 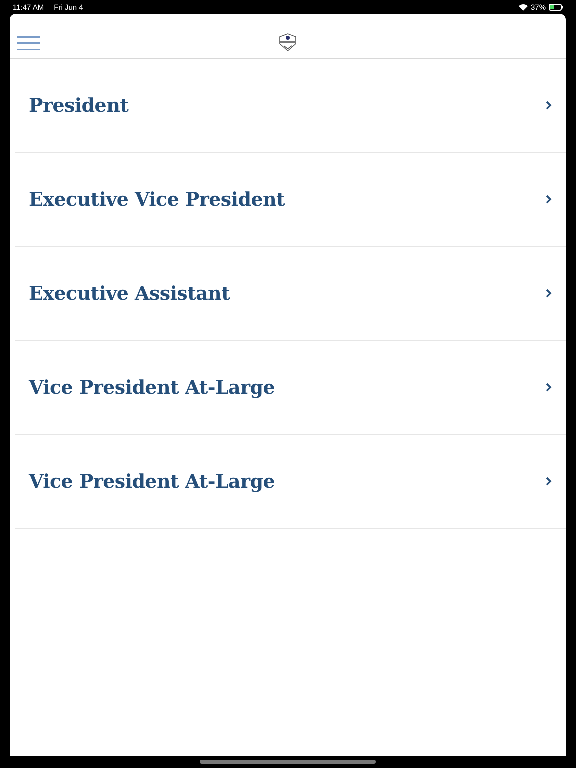 I want to click on menu-row: Executive Vice President, so click(x=290, y=200).